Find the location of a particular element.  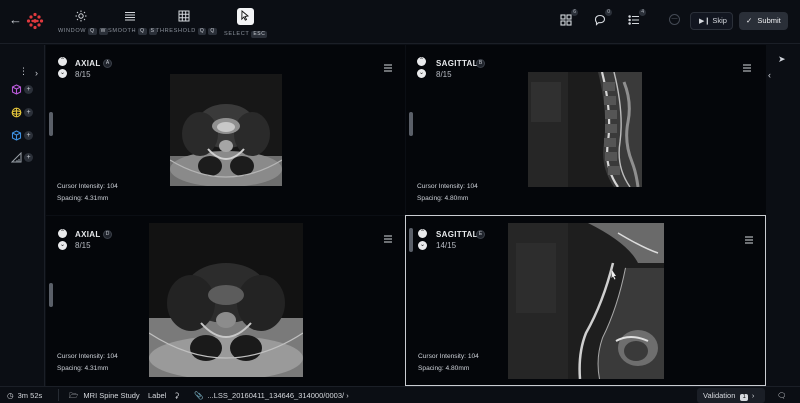

pointer-icon is located at coordinates (245, 16).